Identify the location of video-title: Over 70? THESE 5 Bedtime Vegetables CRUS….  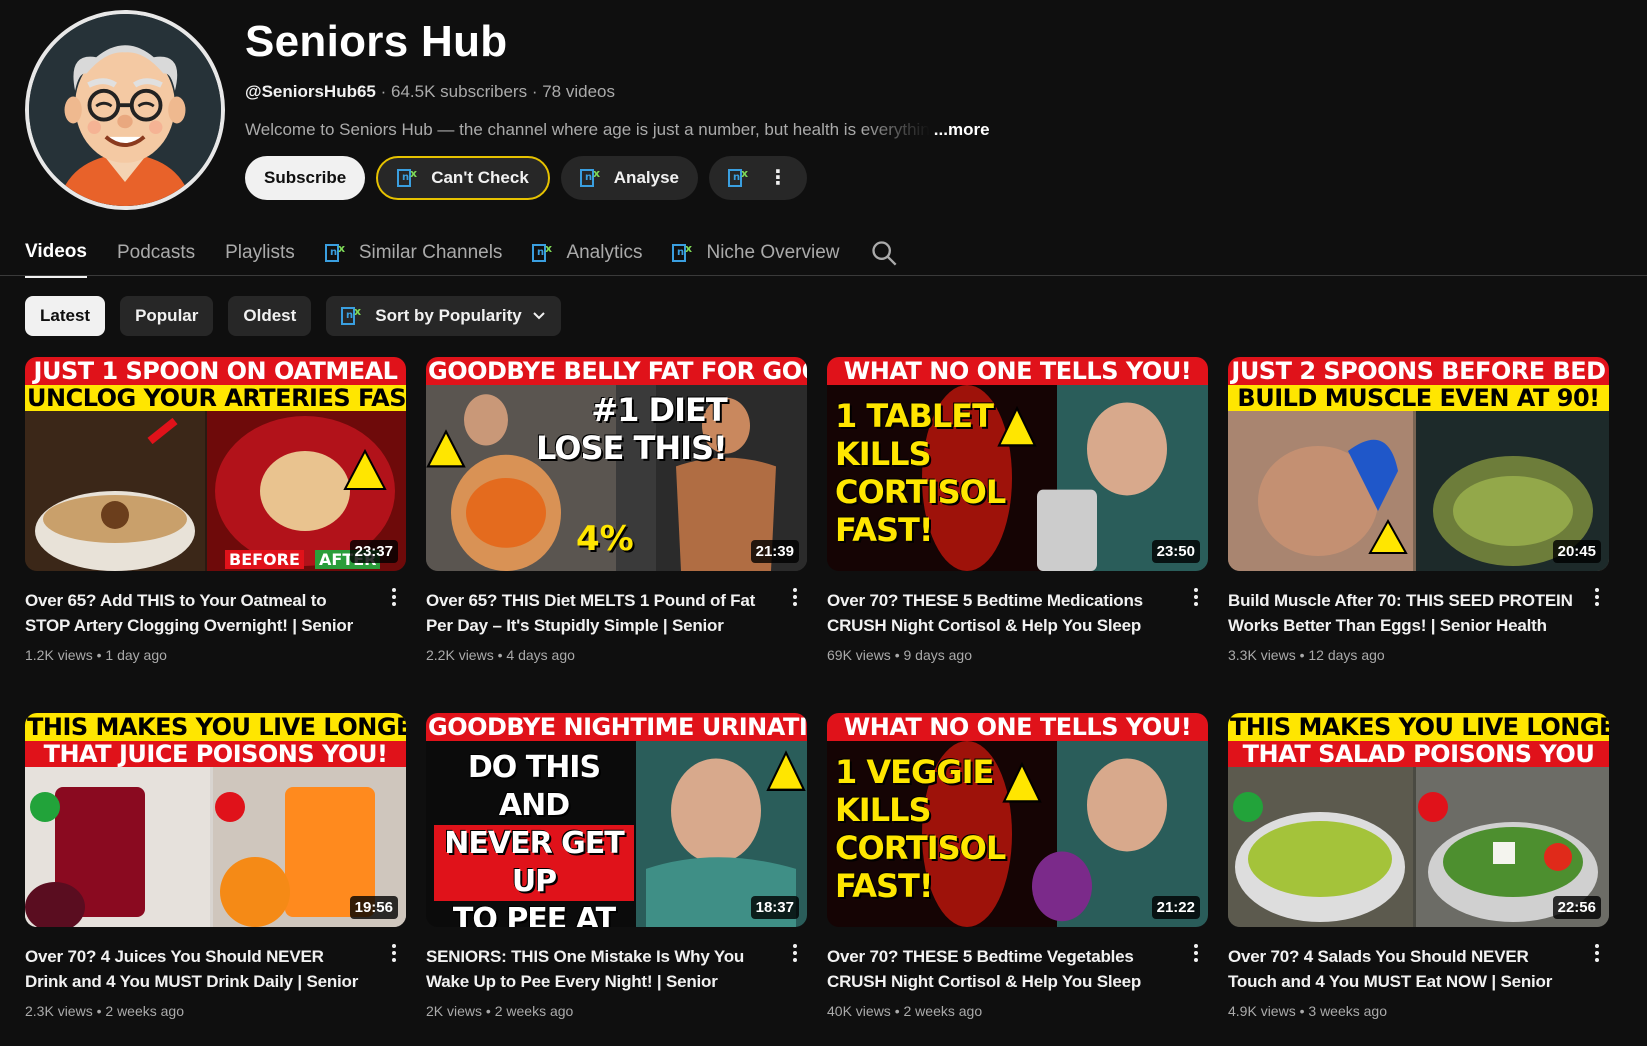
(999, 969).